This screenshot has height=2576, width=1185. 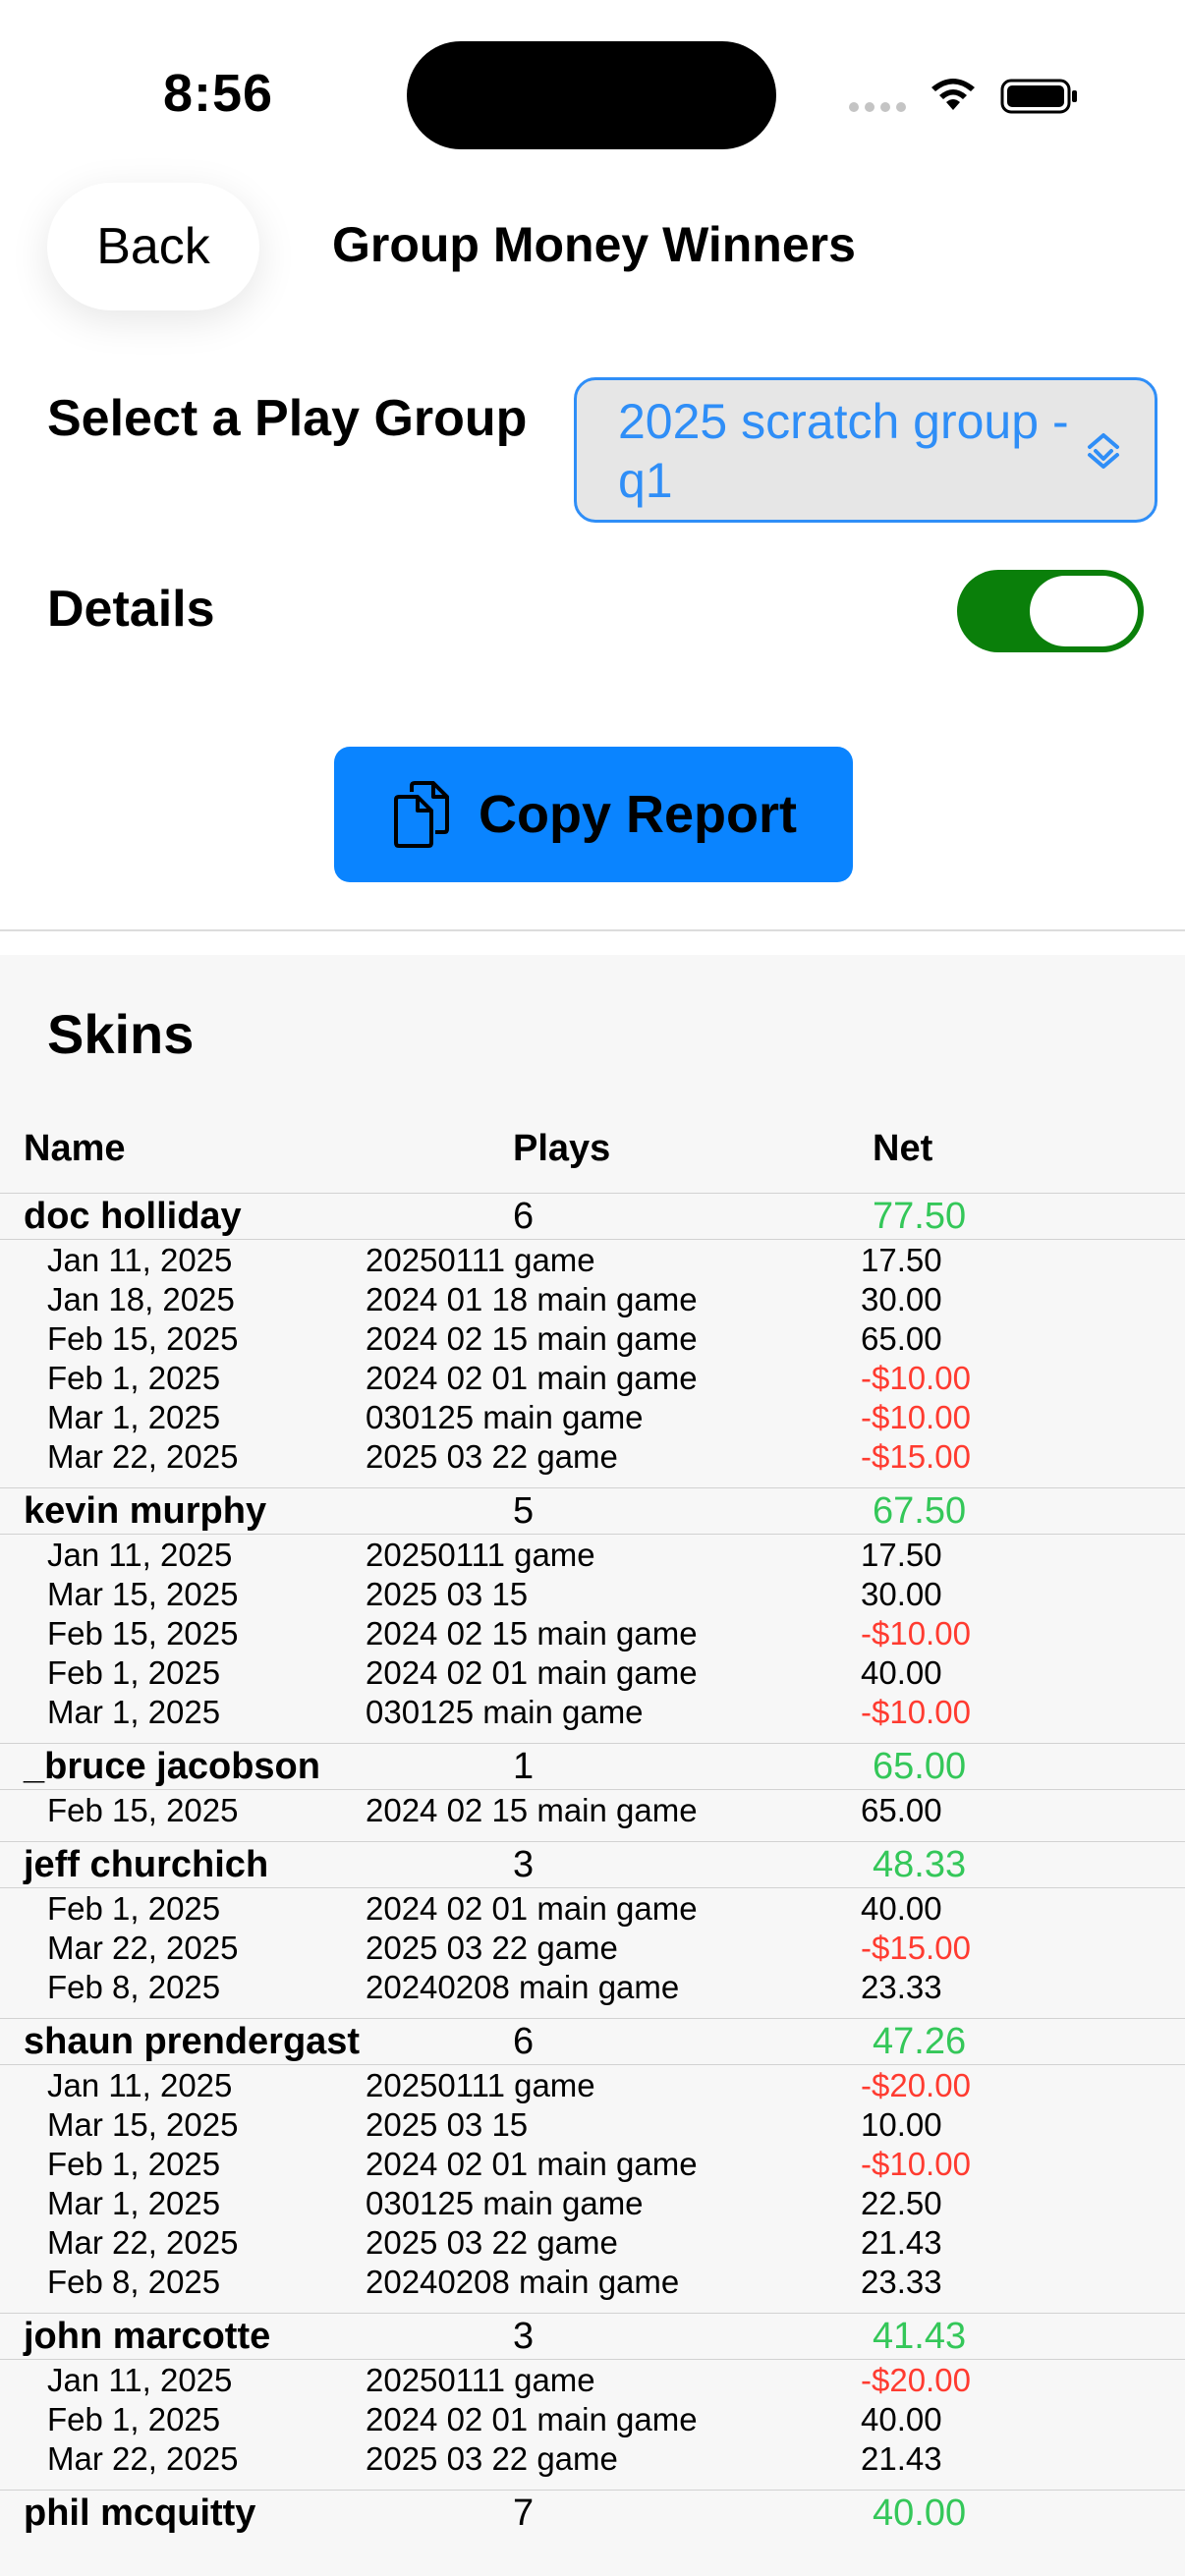 What do you see at coordinates (172, 1766) in the screenshot?
I see `player-name: _bruce jacobson` at bounding box center [172, 1766].